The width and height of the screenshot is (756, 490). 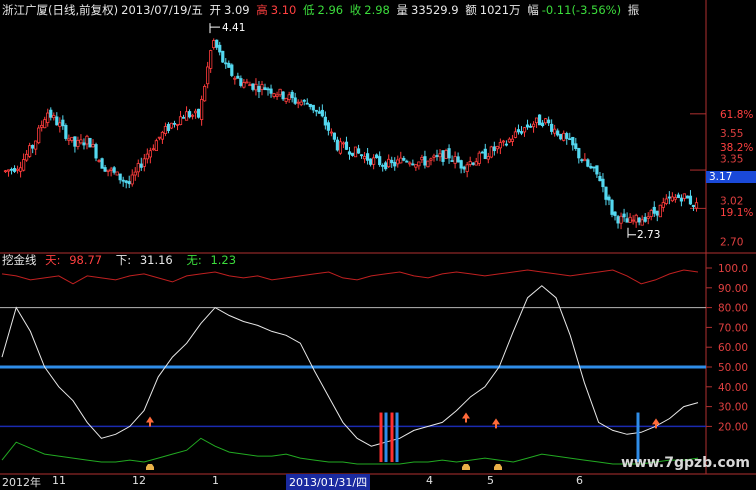 What do you see at coordinates (215, 480) in the screenshot?
I see `x-label-jan: 1` at bounding box center [215, 480].